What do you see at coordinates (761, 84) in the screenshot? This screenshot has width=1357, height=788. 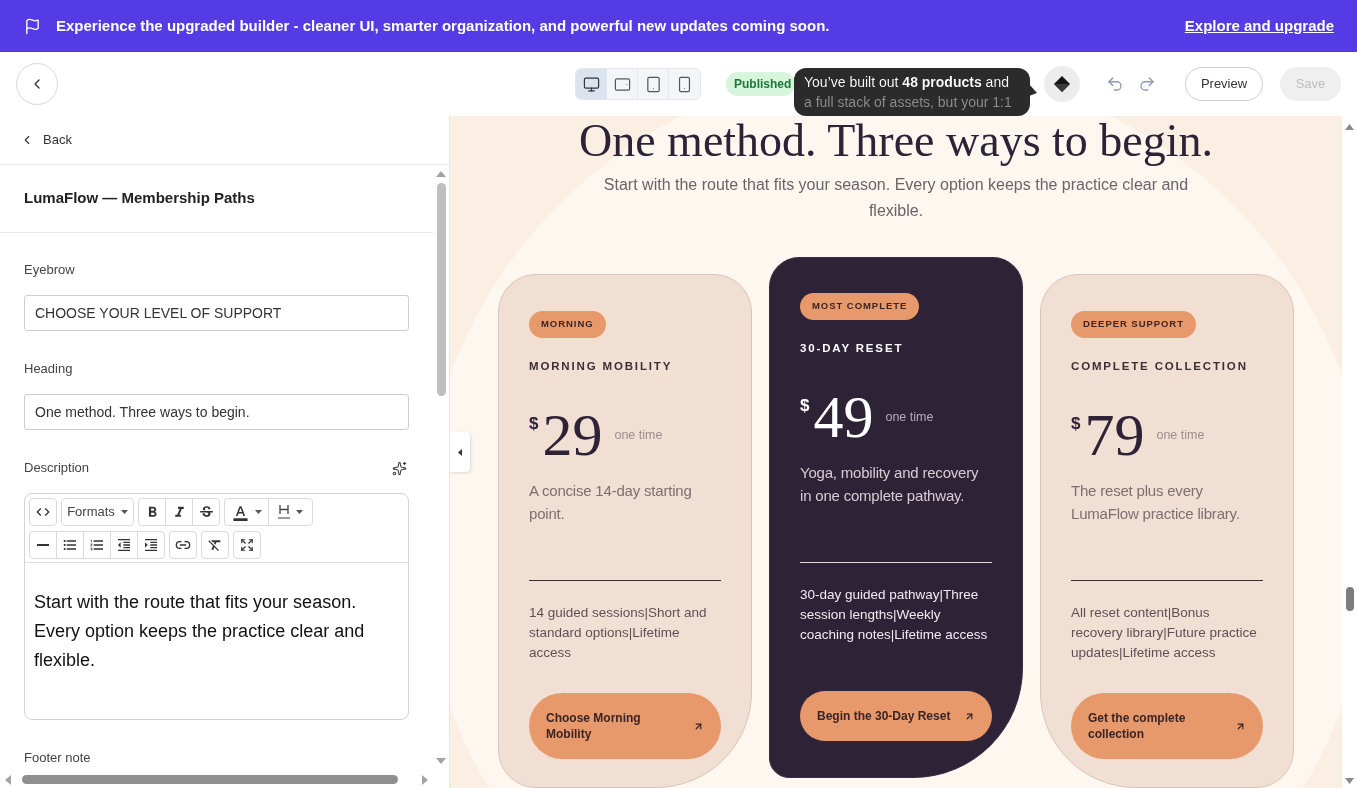 I see `status-badge: Published` at bounding box center [761, 84].